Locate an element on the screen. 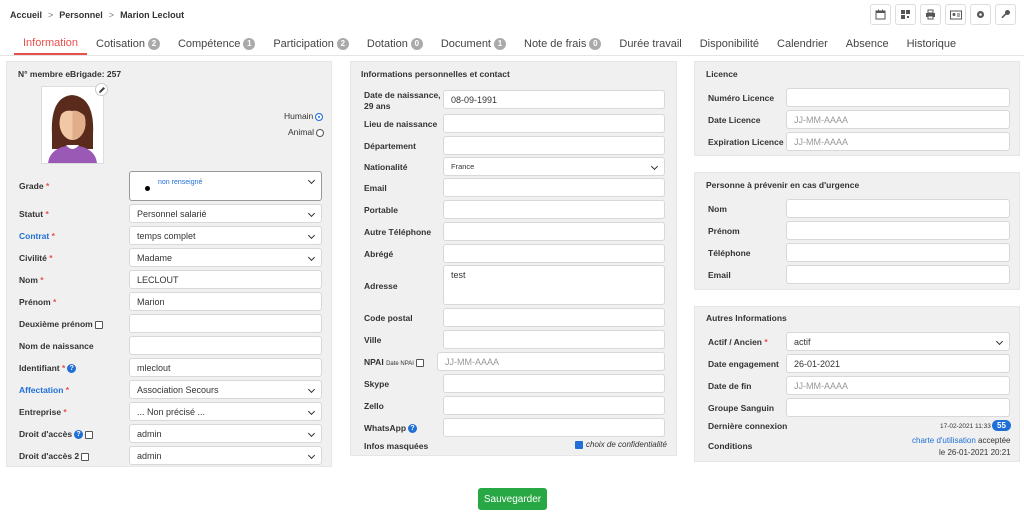  droit-acces-2-select: admin is located at coordinates (225, 455).